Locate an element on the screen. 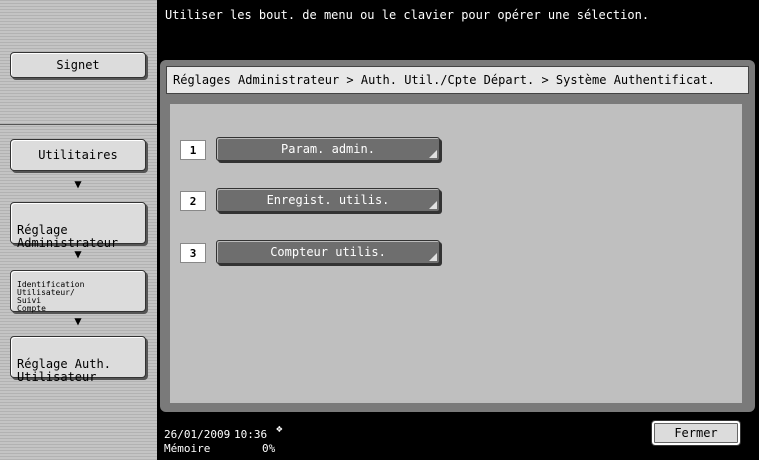 The image size is (759, 460). admin-params-button: Param. admin. is located at coordinates (328, 149).